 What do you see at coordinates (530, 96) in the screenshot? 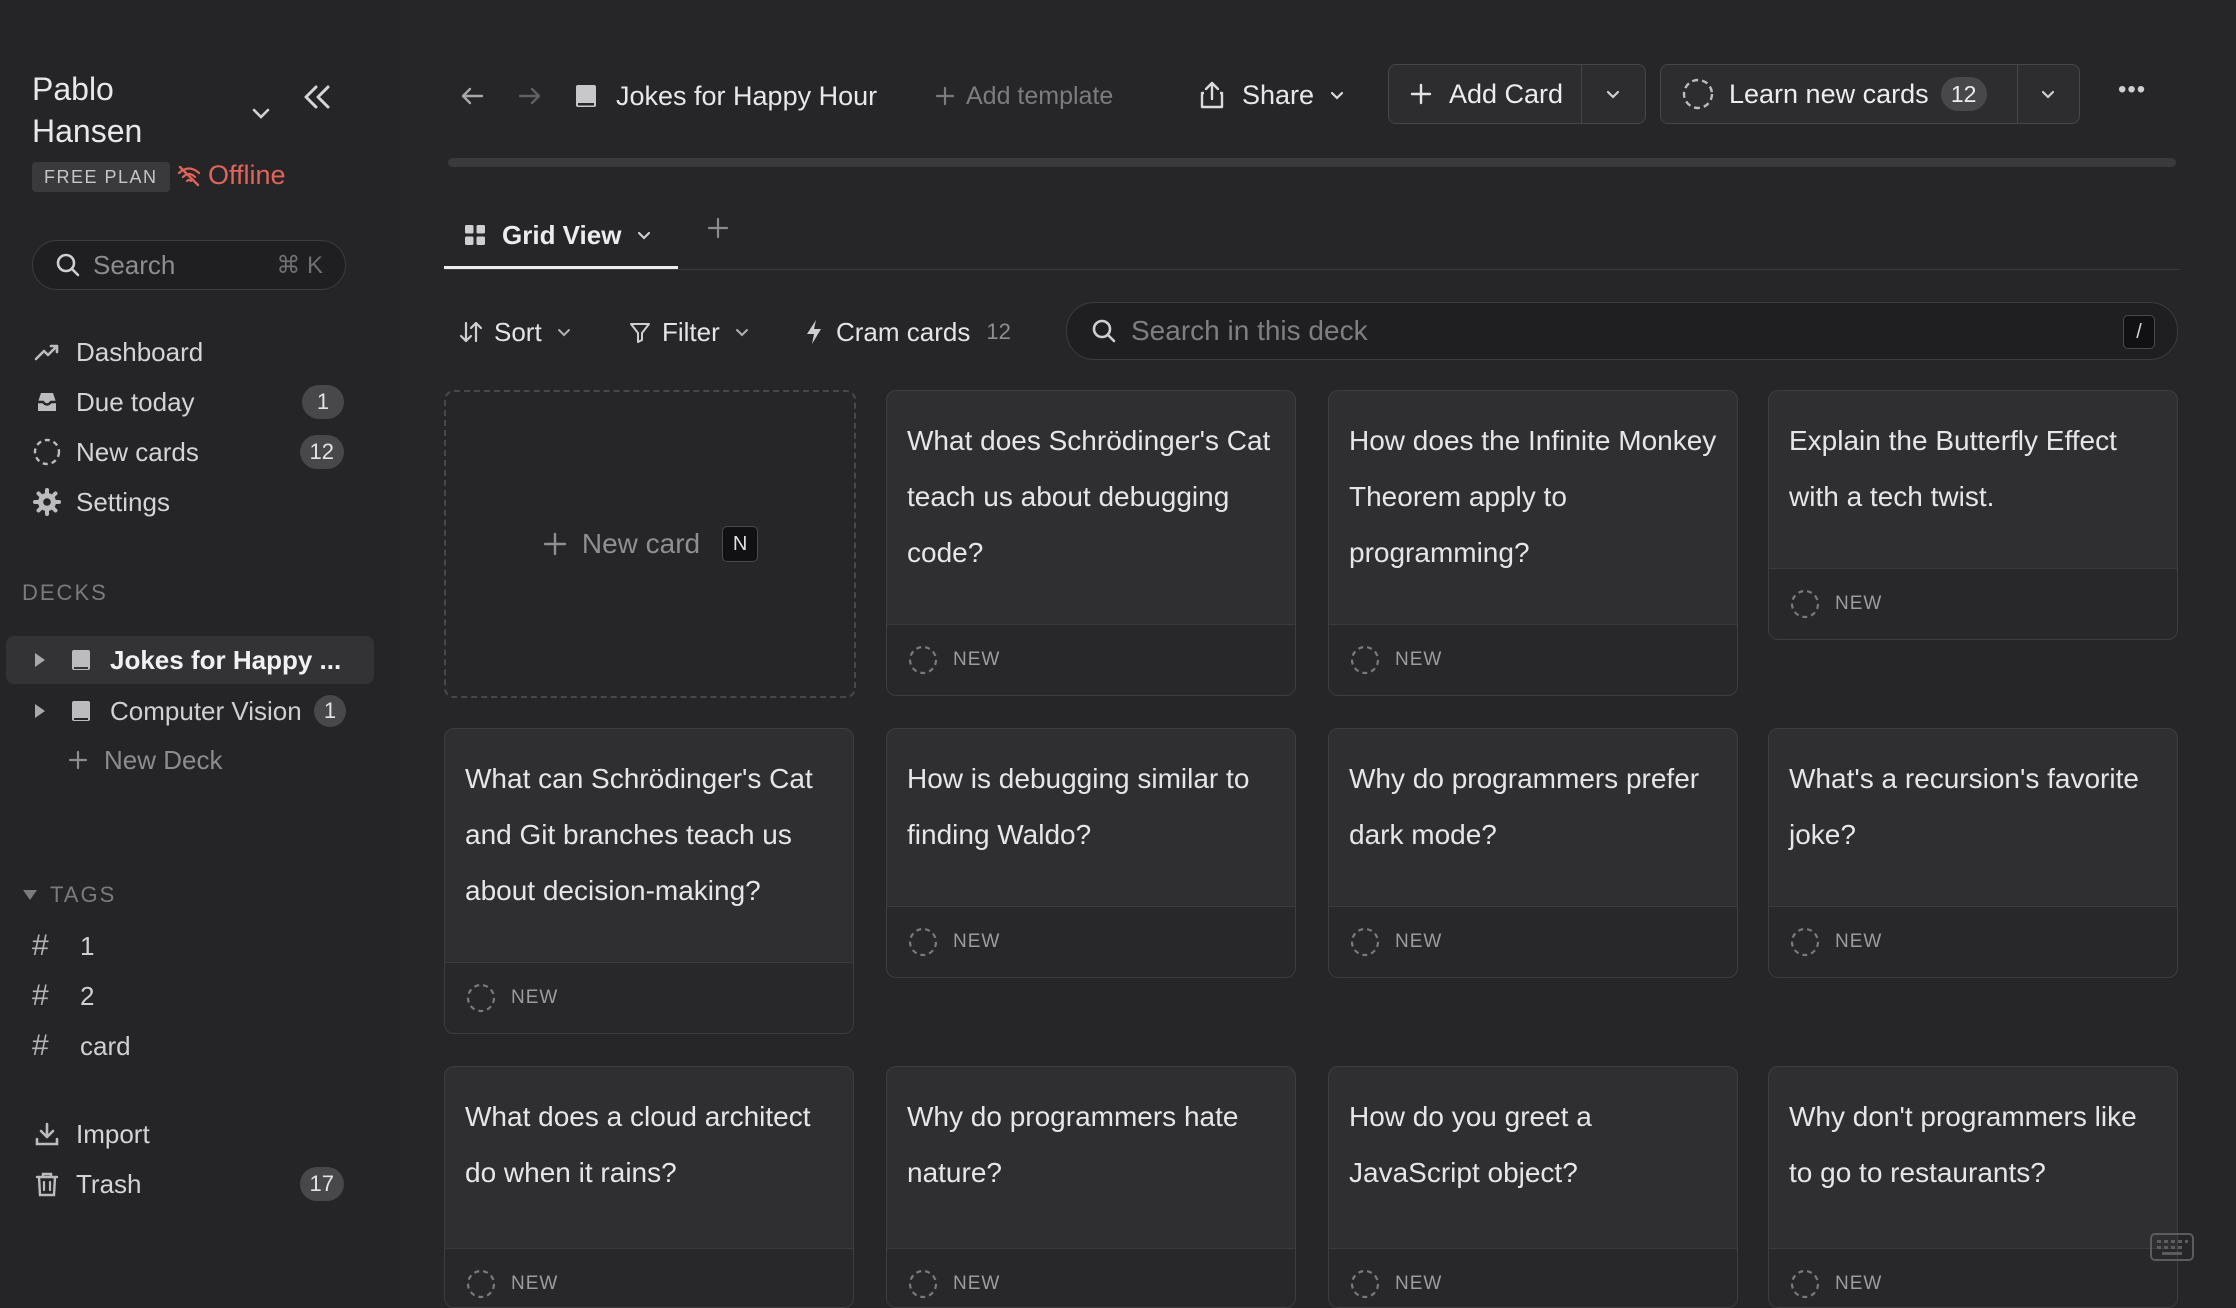
I see `forward-arrow-icon` at bounding box center [530, 96].